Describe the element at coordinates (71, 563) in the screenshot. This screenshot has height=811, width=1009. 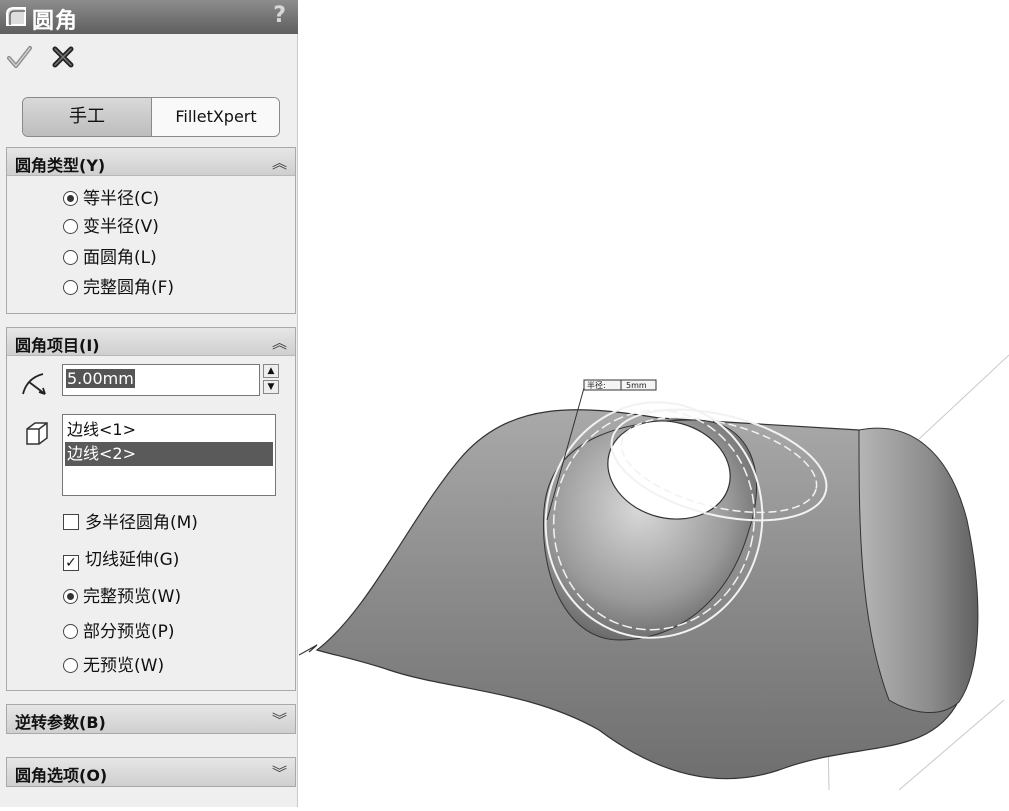
I see `checkbox-checked-icon: ✓` at that location.